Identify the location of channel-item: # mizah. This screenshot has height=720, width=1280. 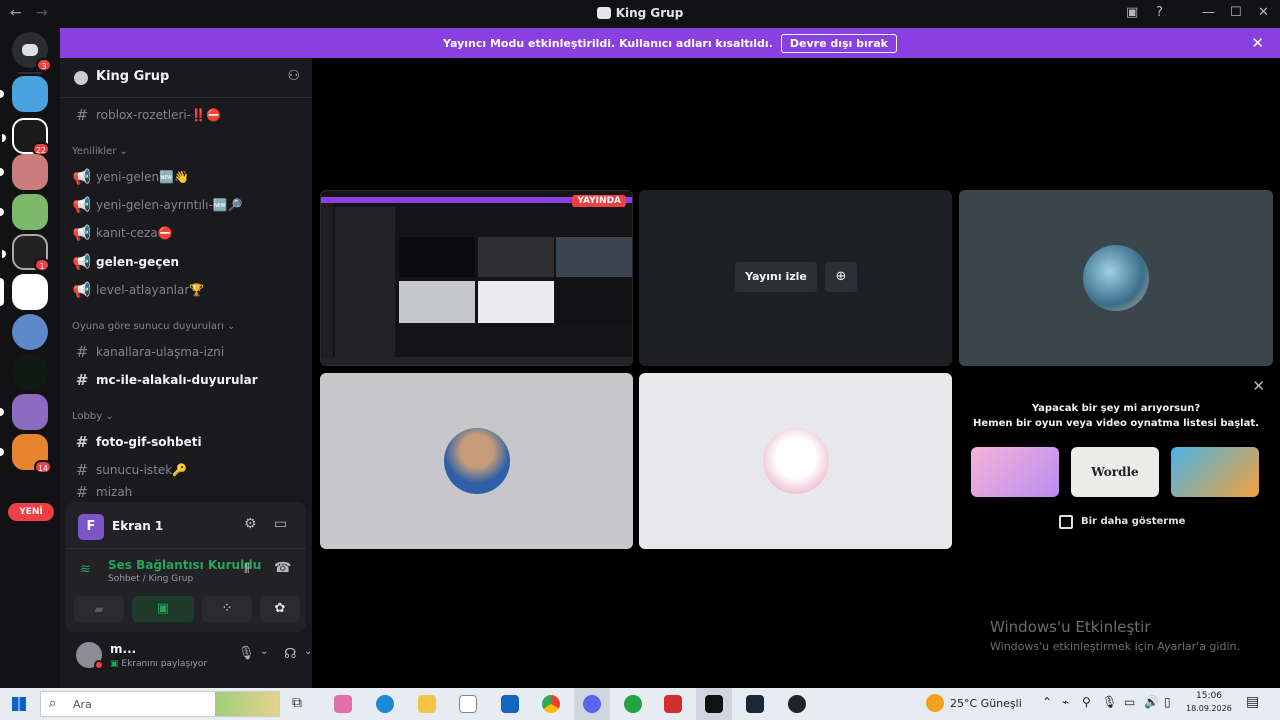
(187, 492).